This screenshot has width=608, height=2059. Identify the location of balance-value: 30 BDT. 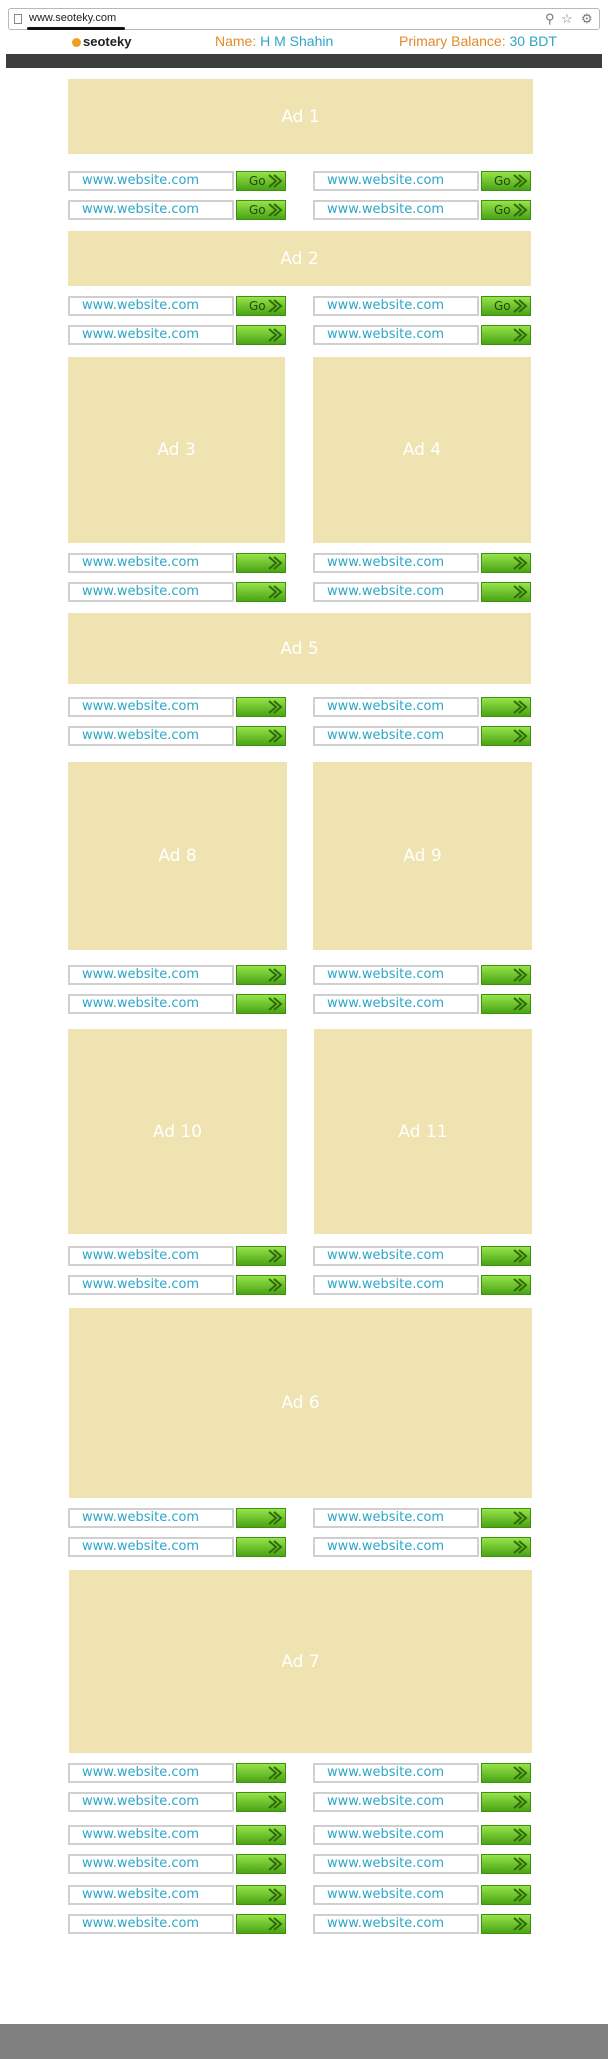
(533, 41).